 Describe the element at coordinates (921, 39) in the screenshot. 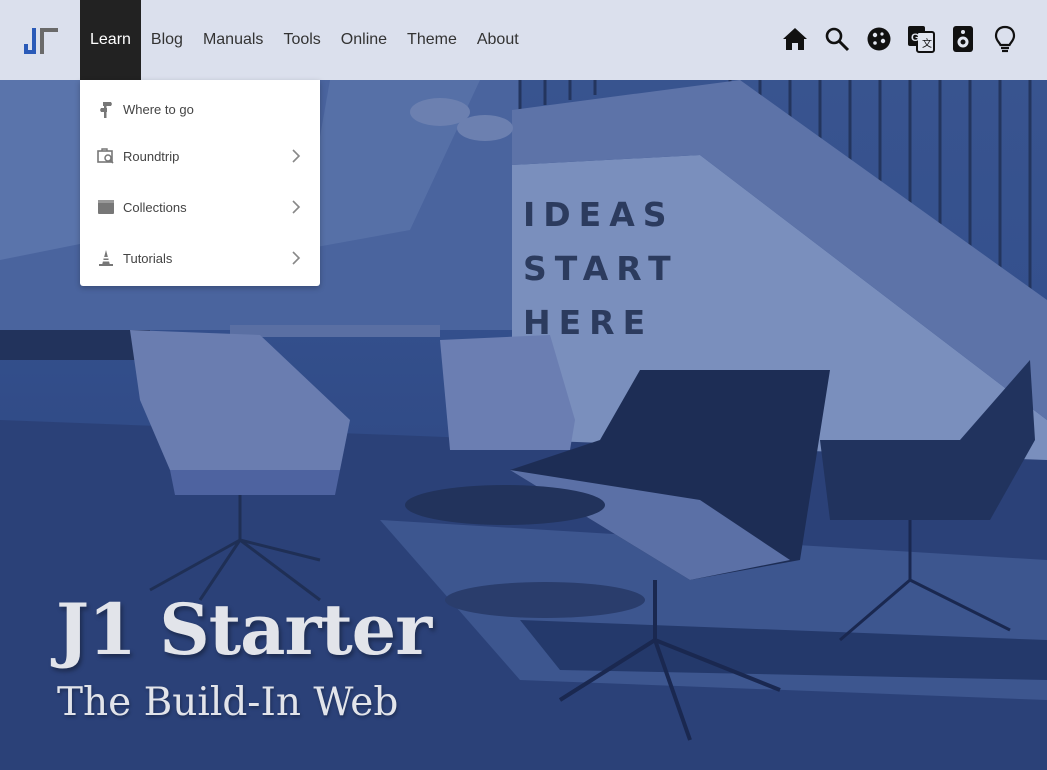

I see `translate-icon: G文` at that location.